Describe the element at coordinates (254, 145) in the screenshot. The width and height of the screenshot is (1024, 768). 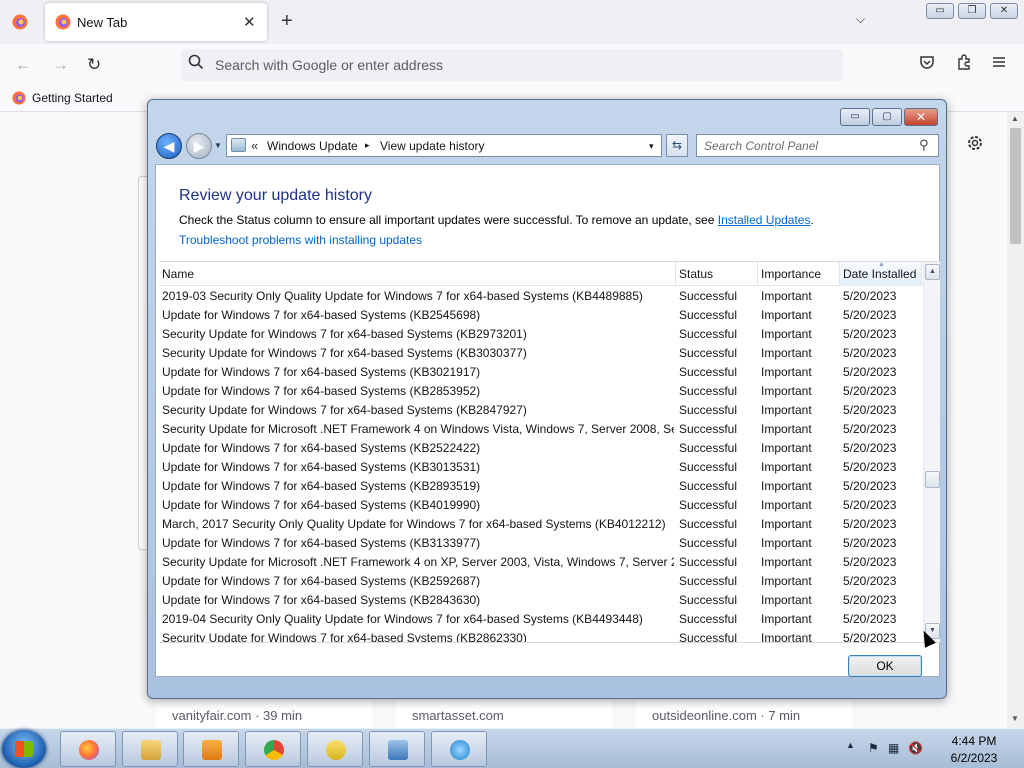
I see `breadcrumb-overflow-chevron-icon: «` at that location.